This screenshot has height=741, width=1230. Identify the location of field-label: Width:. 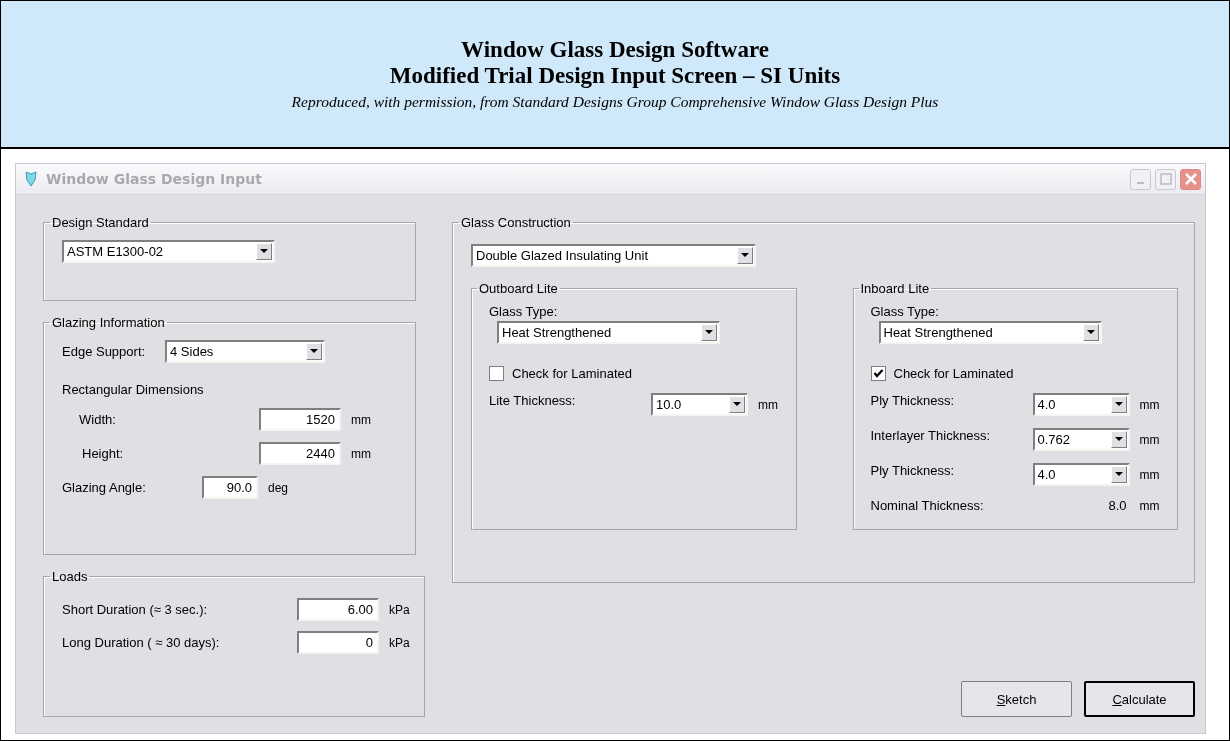
(97, 419).